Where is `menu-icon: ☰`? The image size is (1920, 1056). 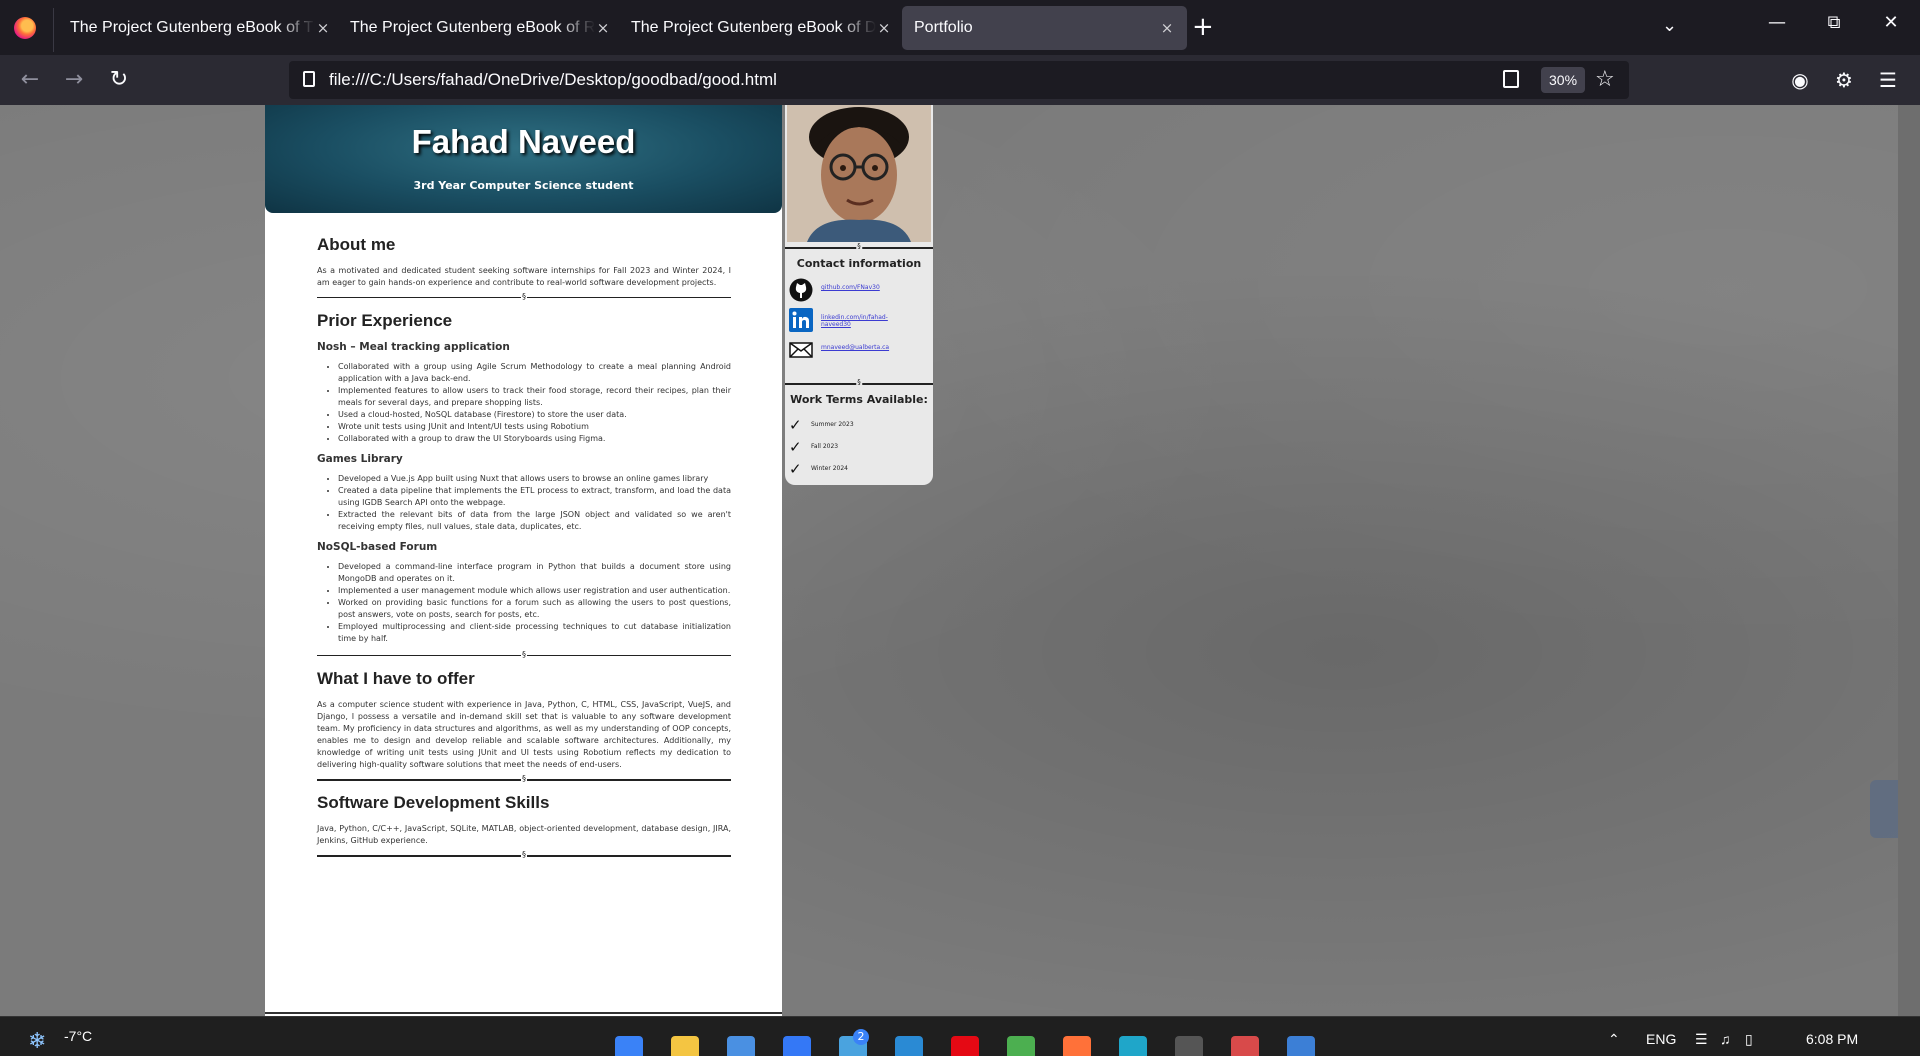
menu-icon: ☰ is located at coordinates (1888, 80).